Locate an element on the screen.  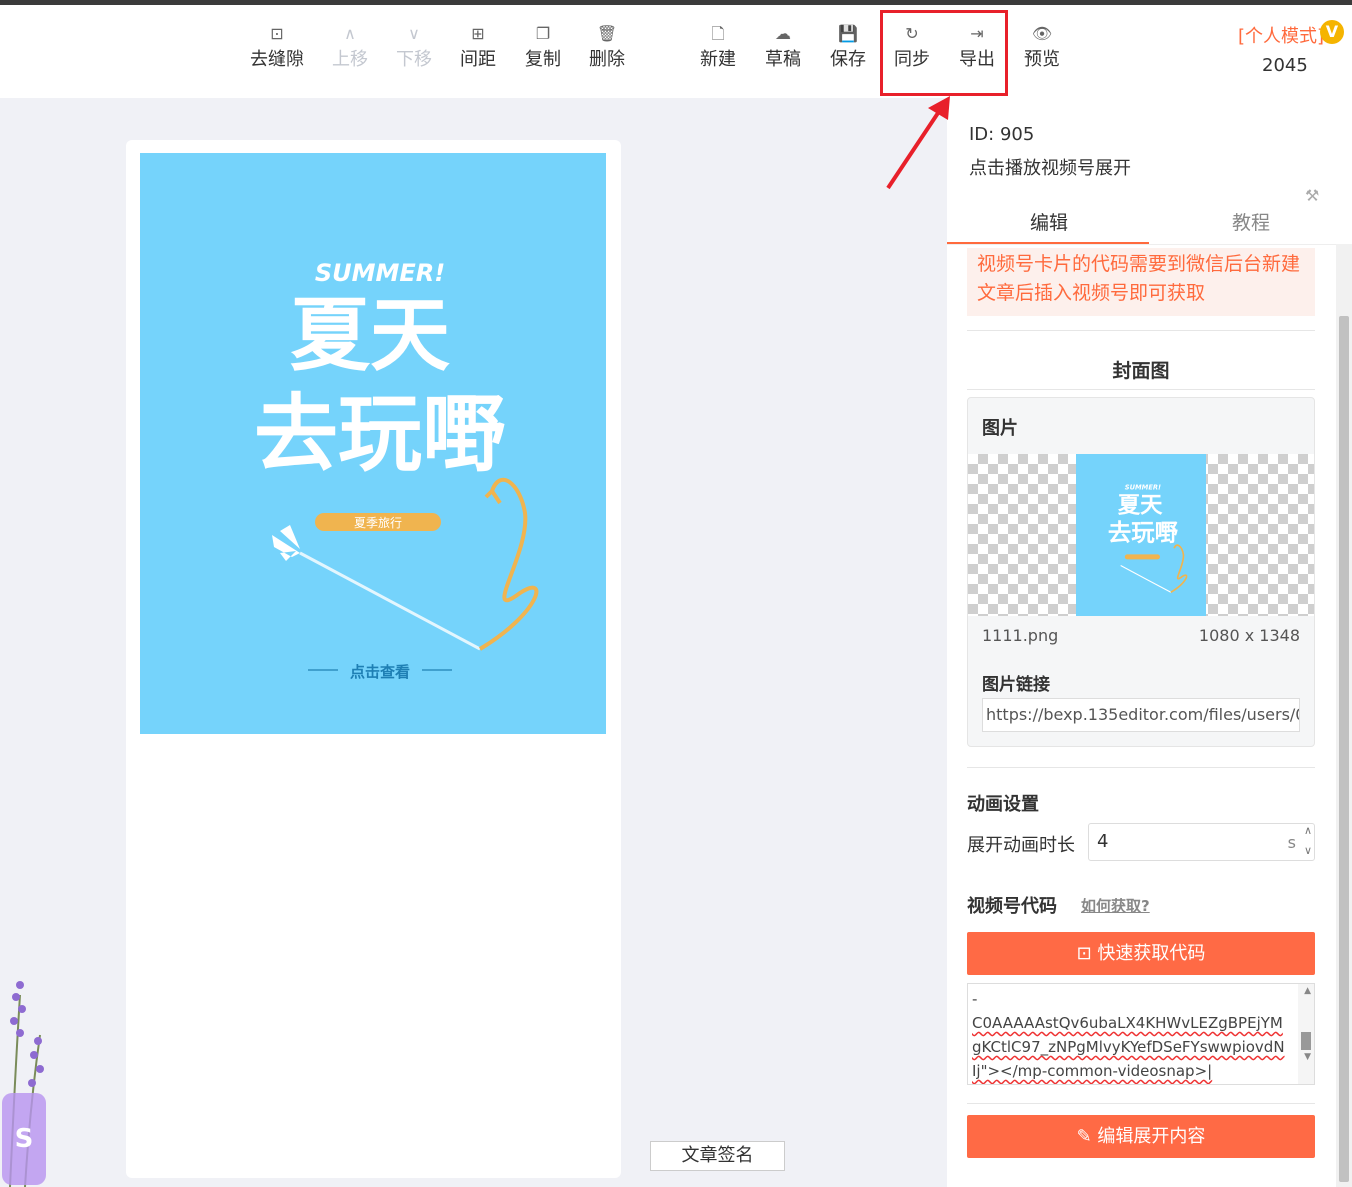
article-signature-button: 文章签名 is located at coordinates (717, 1156).